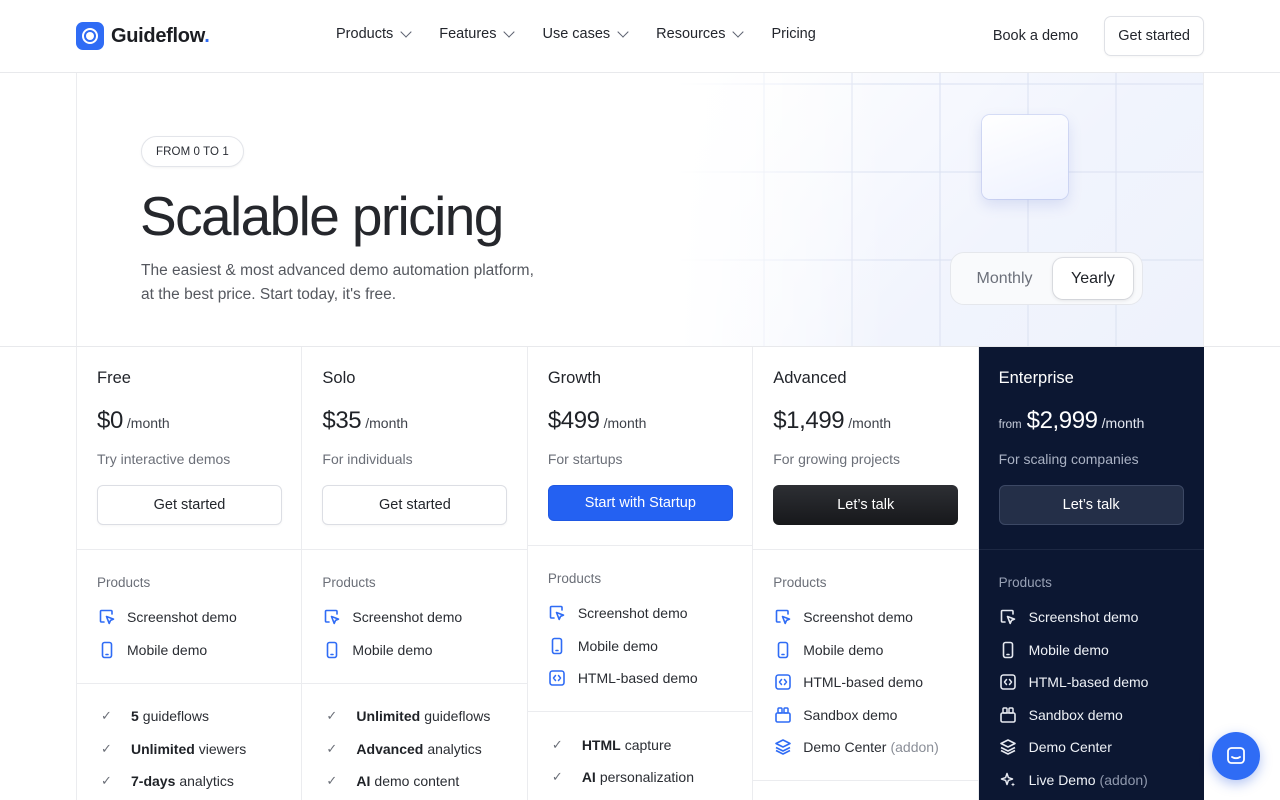 The image size is (1280, 800). I want to click on hero-tile-decoration, so click(1025, 157).